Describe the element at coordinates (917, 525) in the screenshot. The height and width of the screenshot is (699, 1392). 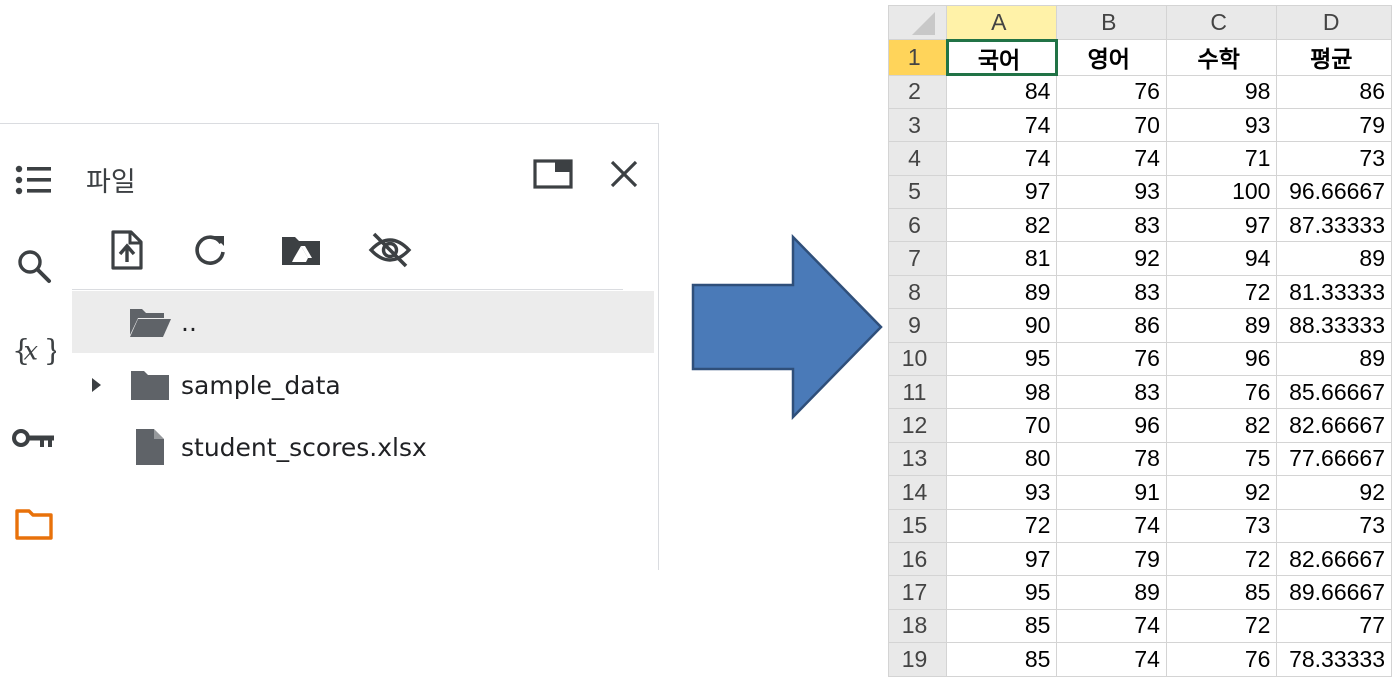
I see `row-header: 15` at that location.